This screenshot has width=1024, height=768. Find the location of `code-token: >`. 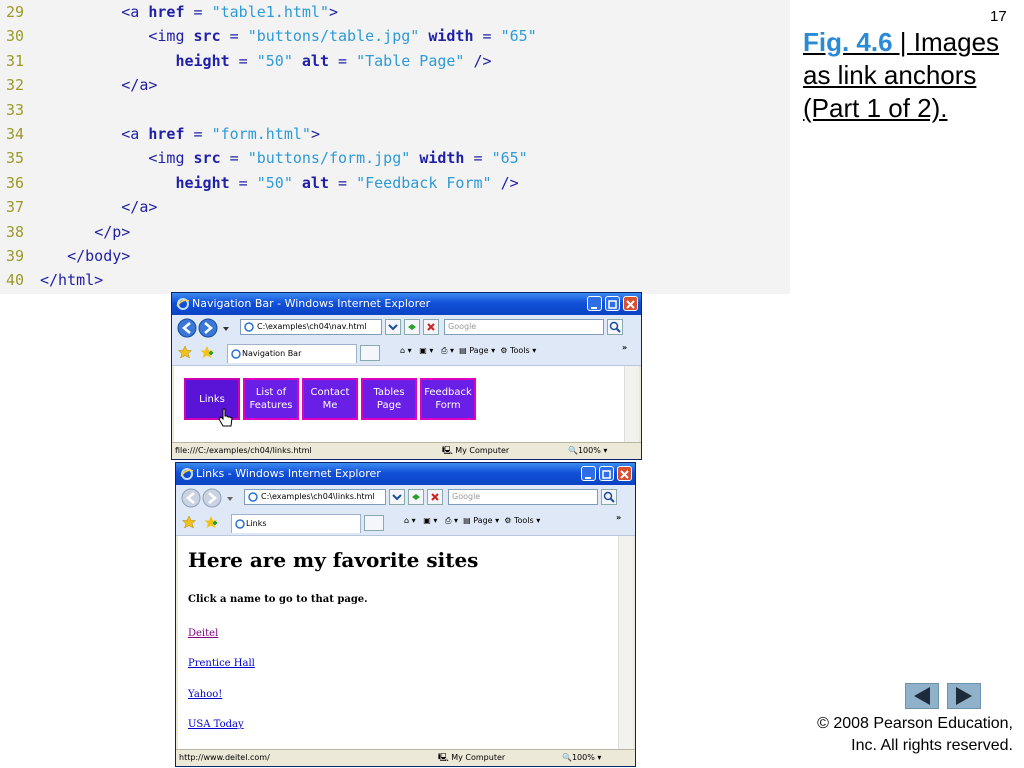

code-token: > is located at coordinates (334, 12).